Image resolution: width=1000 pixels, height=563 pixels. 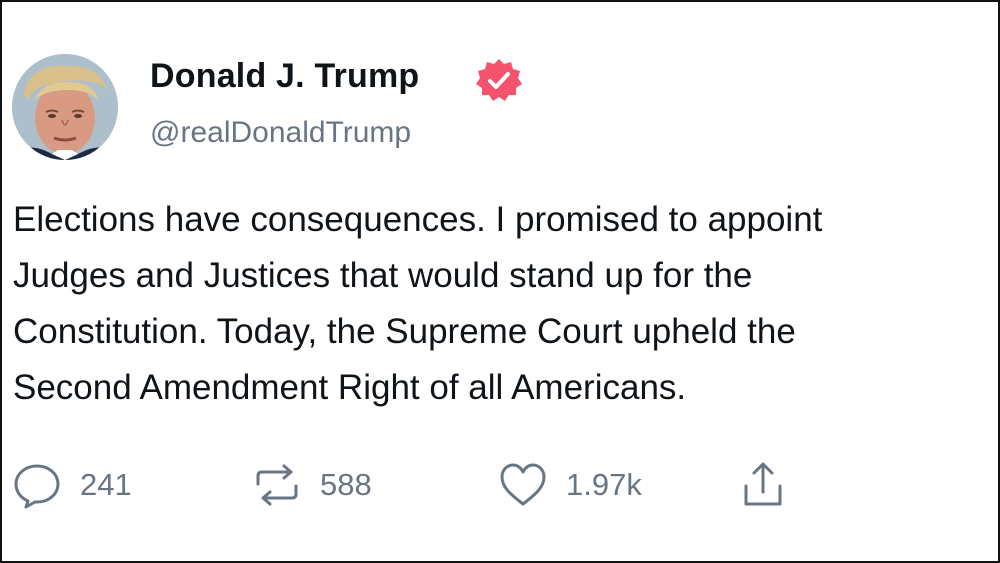 I want to click on reply-button: 241, so click(x=72, y=485).